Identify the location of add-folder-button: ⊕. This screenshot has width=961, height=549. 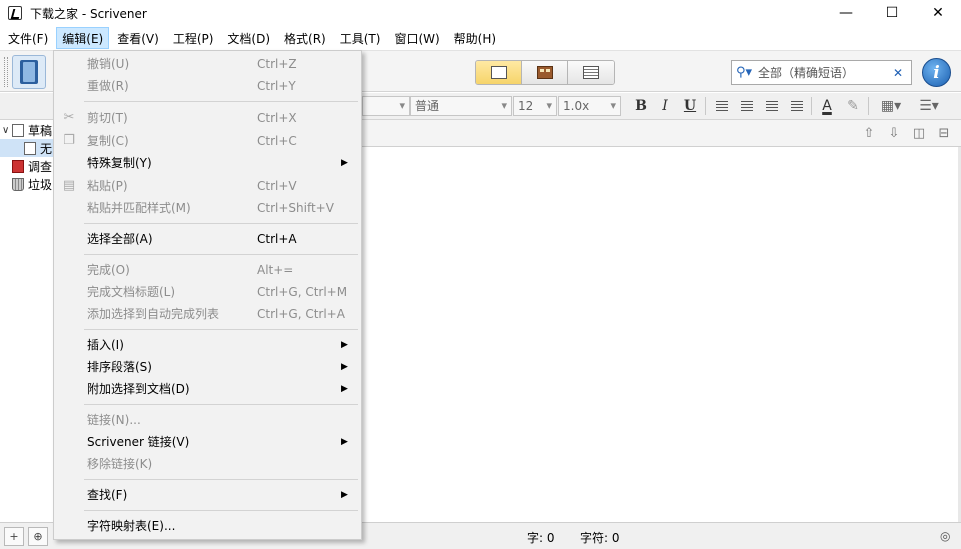
(38, 536).